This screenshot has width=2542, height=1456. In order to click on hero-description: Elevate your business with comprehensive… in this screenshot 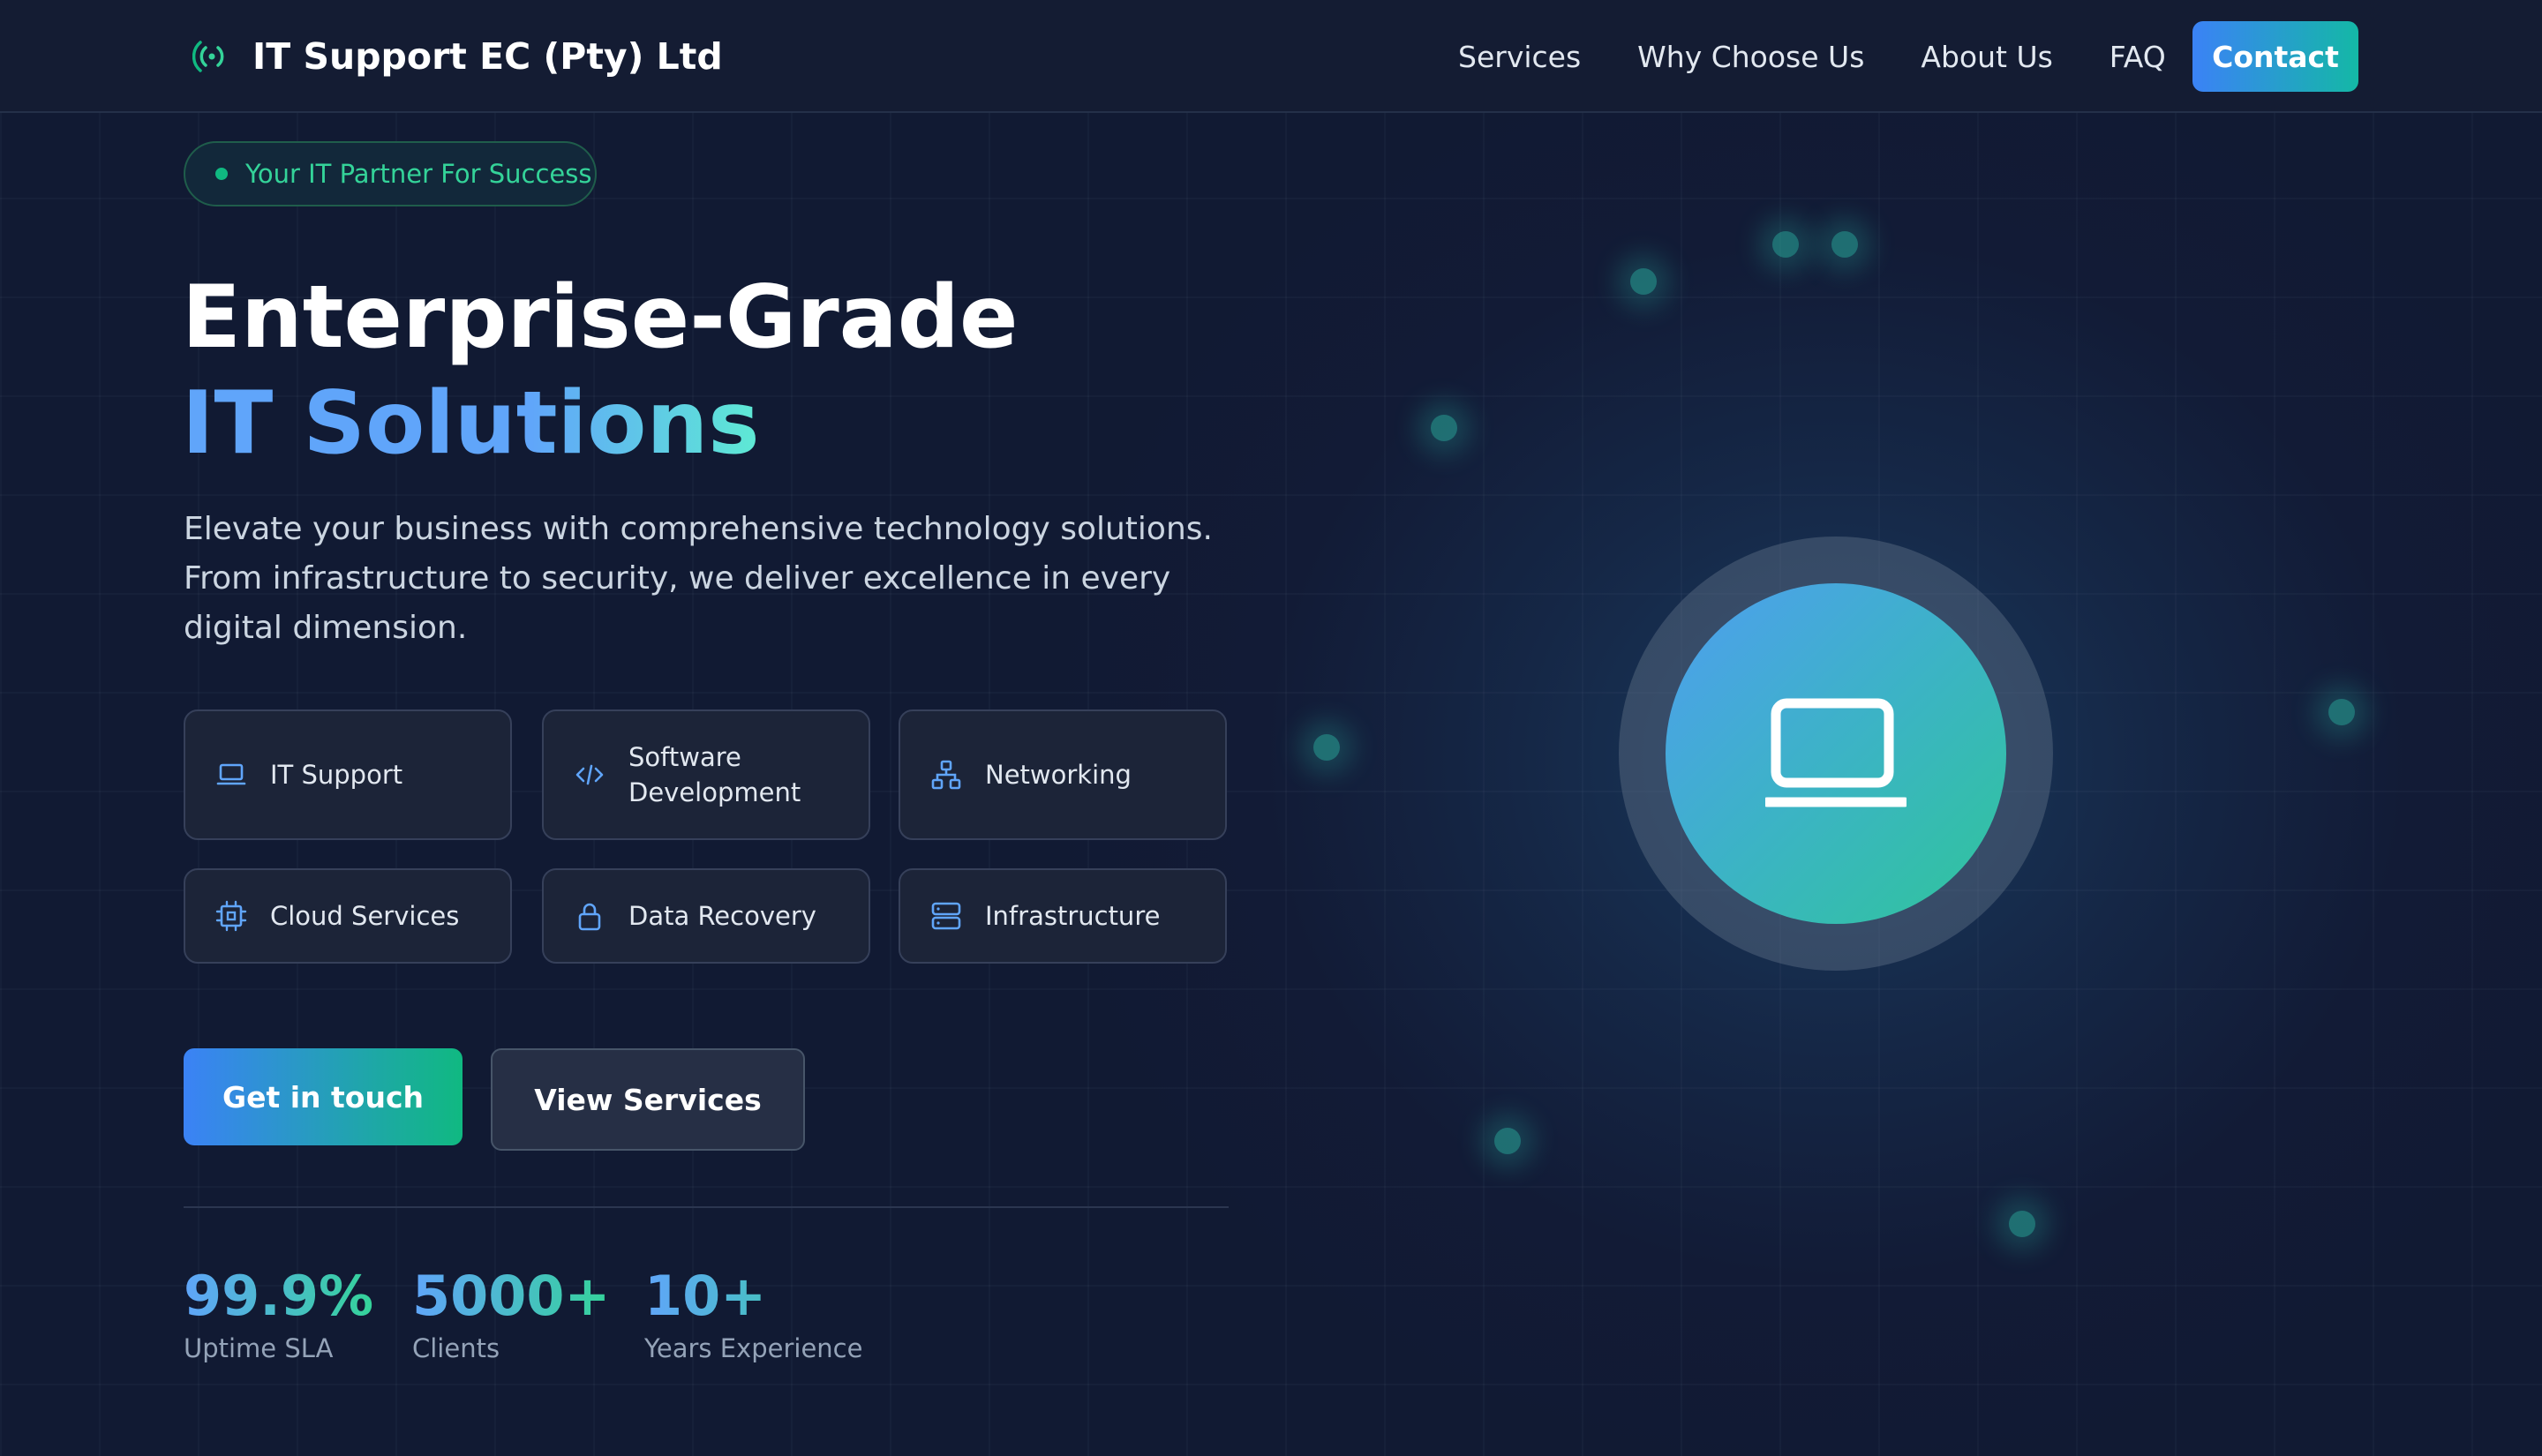, I will do `click(699, 578)`.